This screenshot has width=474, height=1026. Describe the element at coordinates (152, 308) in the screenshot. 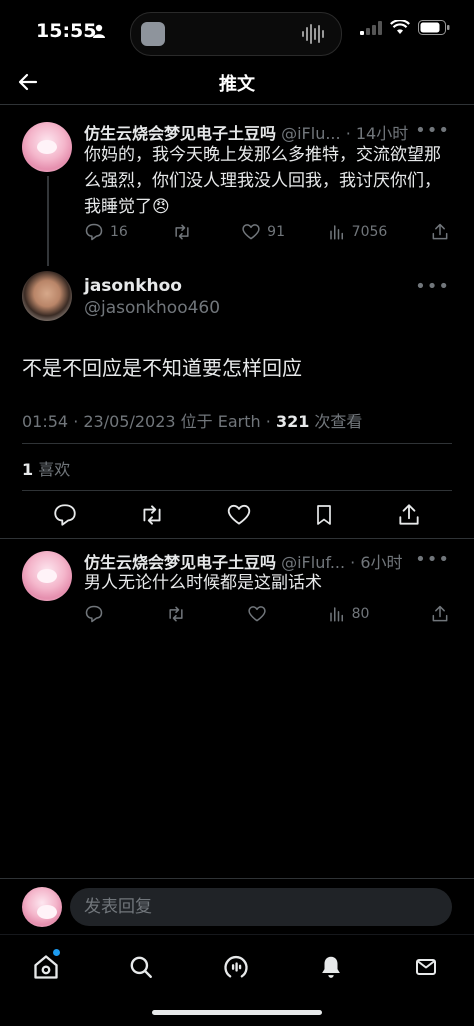

I see `author-handle: @jasonkhoo460` at that location.